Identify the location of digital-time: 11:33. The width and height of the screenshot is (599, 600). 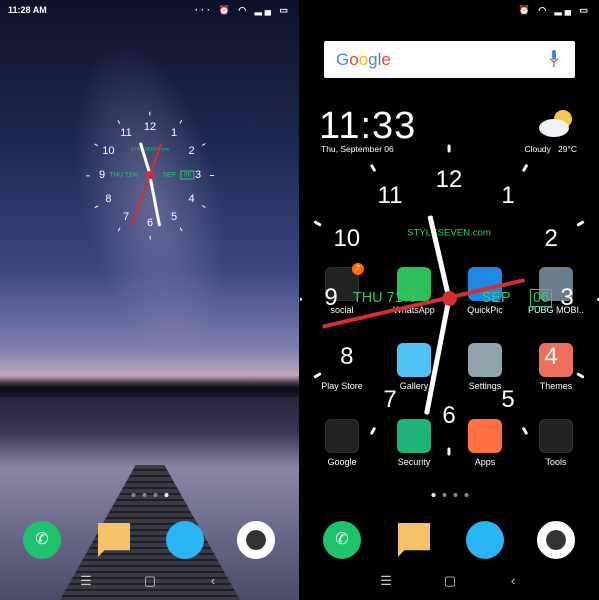
(367, 126).